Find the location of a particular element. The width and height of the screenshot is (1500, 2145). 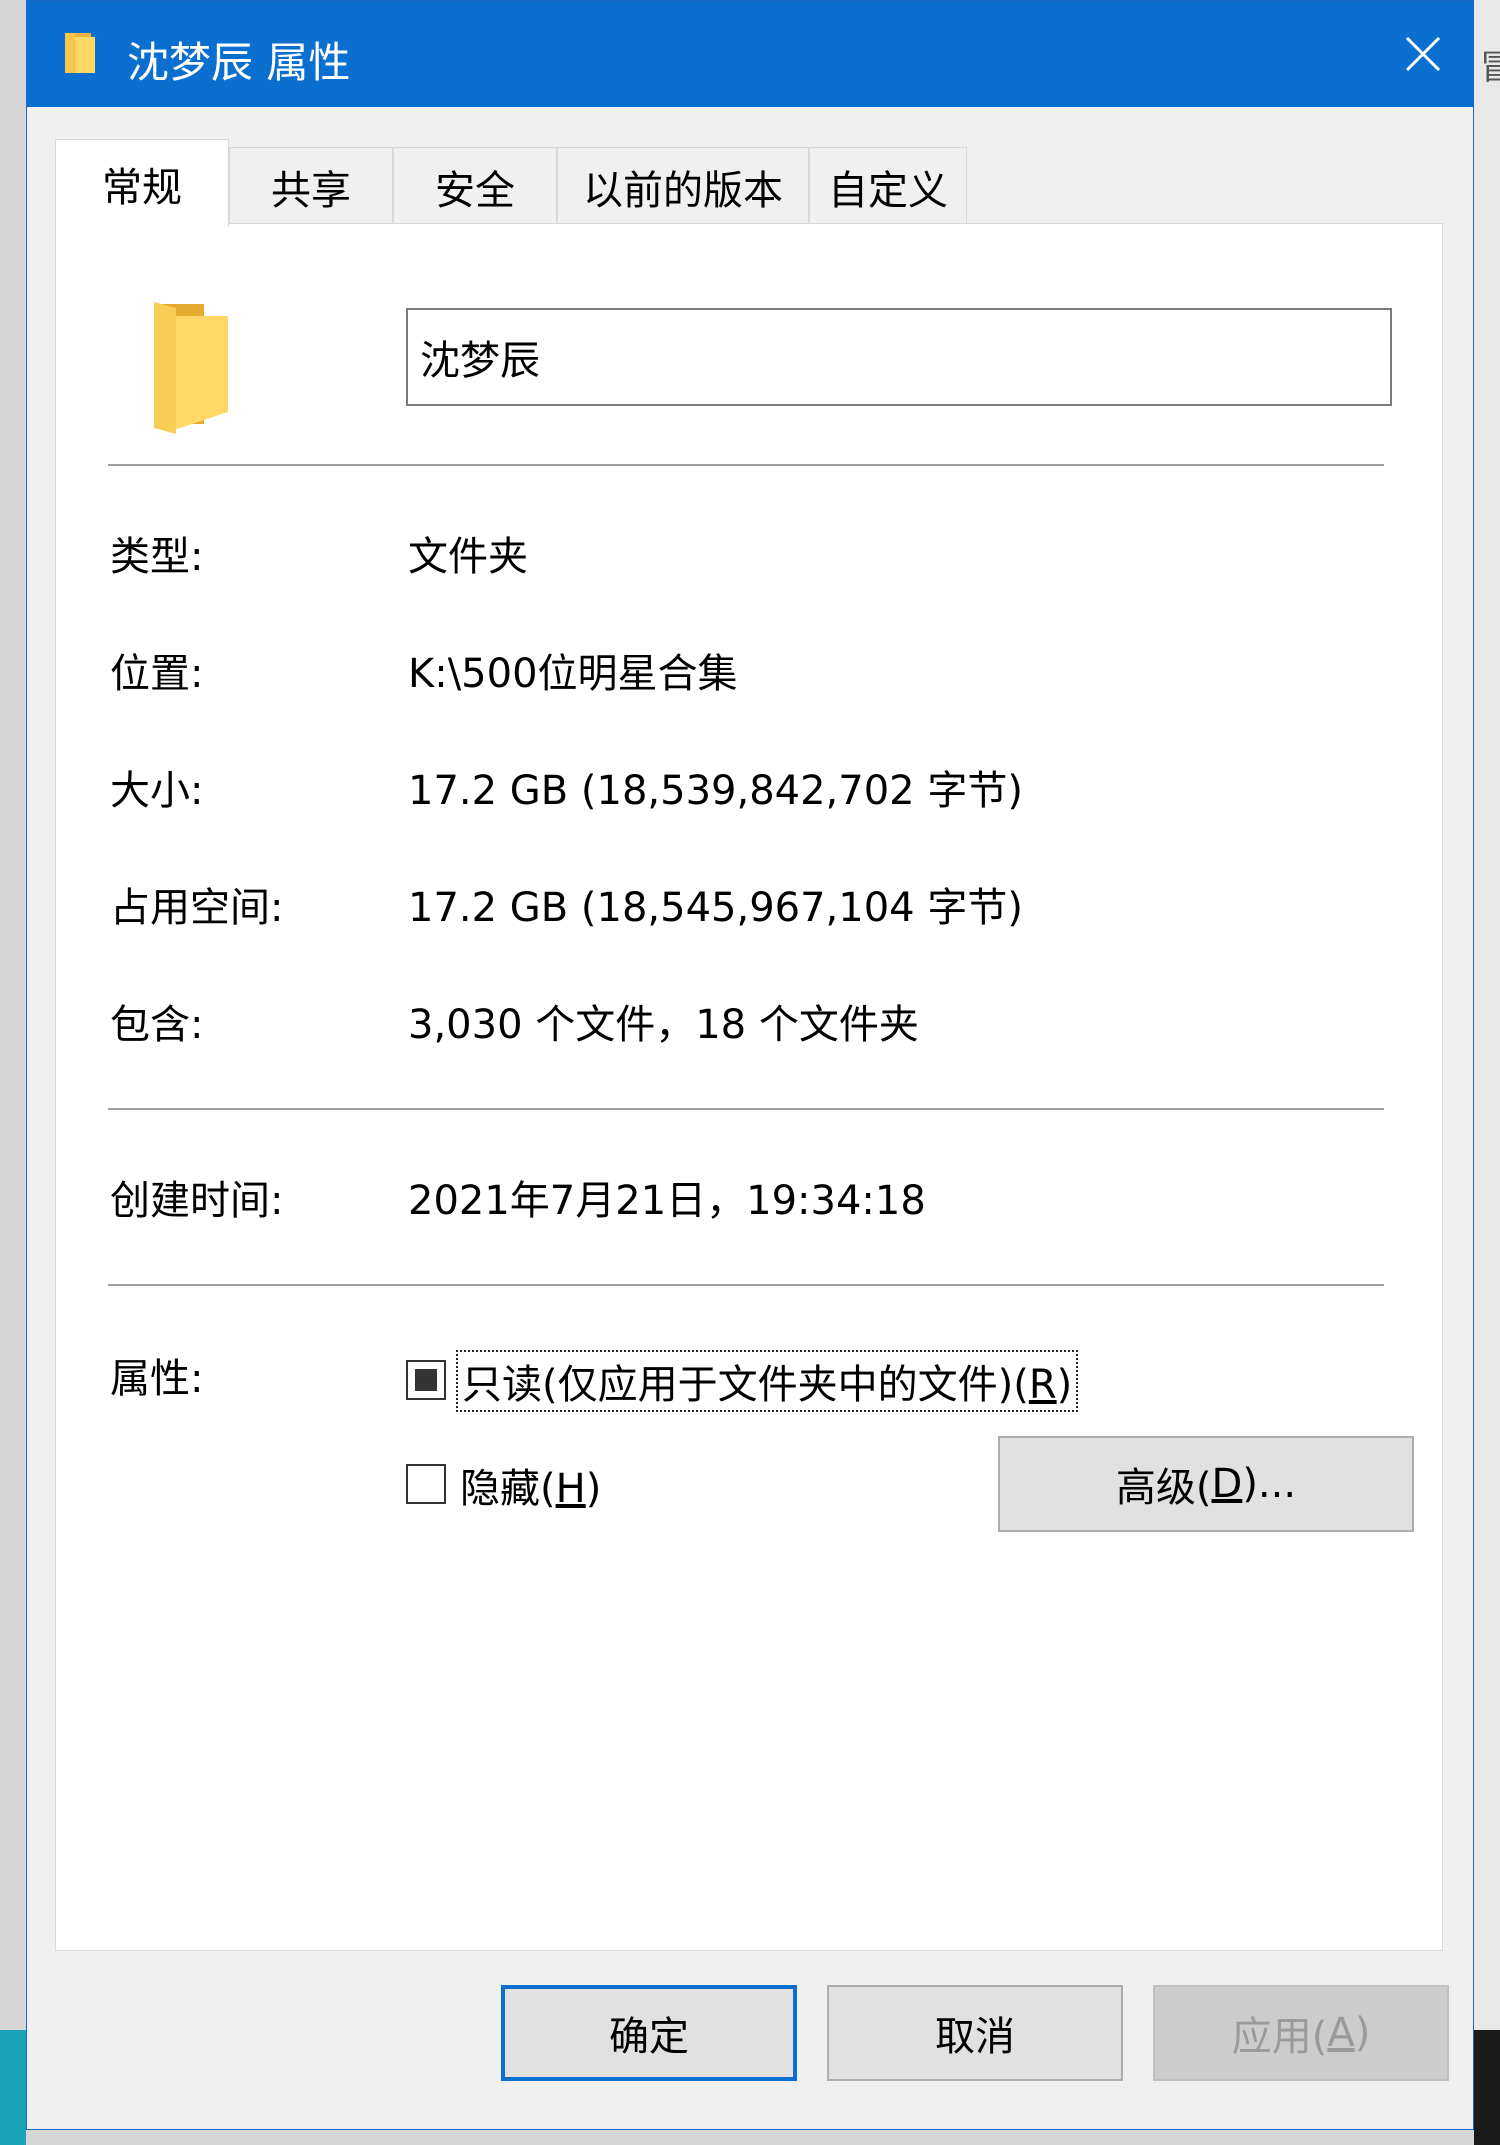

title-bar: 沈梦辰 属性 is located at coordinates (750, 54).